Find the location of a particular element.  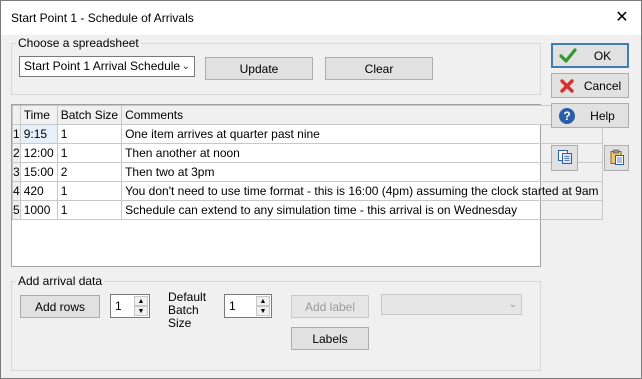

cancel-label: Cancel is located at coordinates (602, 85).